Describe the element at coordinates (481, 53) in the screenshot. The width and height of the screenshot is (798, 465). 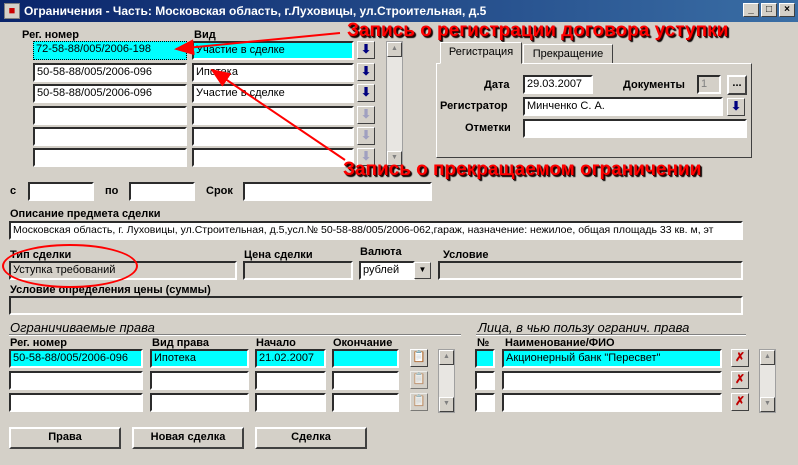
I see `tab-registration: Регистрация` at that location.